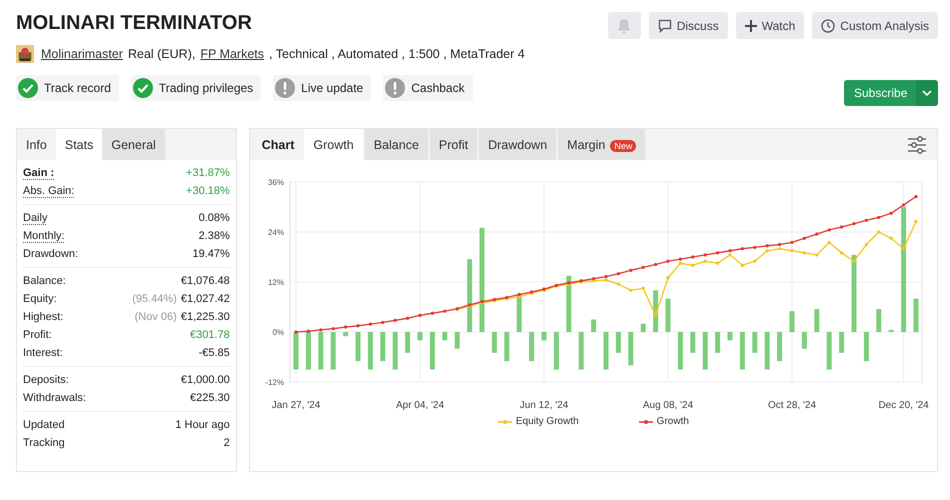 This screenshot has width=950, height=500. What do you see at coordinates (77, 88) in the screenshot?
I see `badge-label: Track record` at bounding box center [77, 88].